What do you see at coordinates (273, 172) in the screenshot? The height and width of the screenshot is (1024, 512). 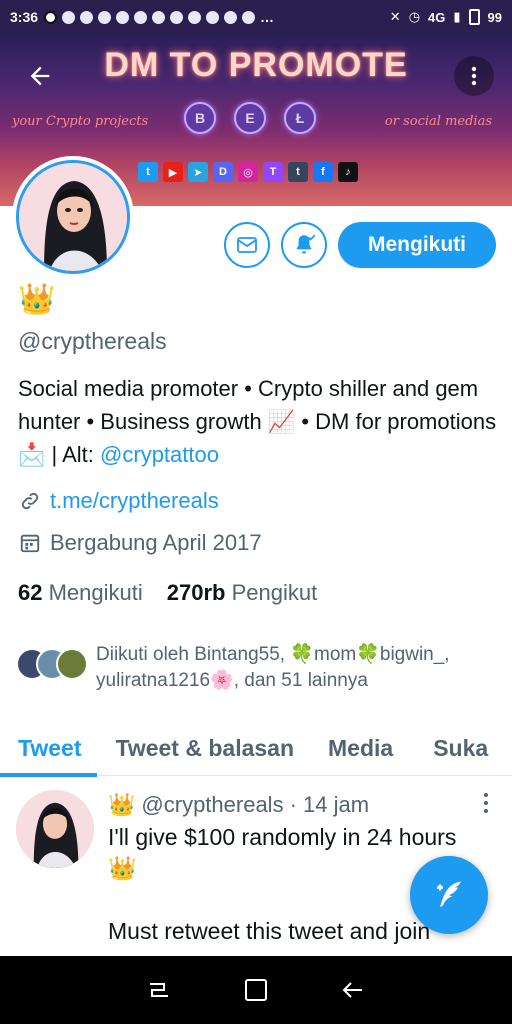 I see `twitch-icon: T` at bounding box center [273, 172].